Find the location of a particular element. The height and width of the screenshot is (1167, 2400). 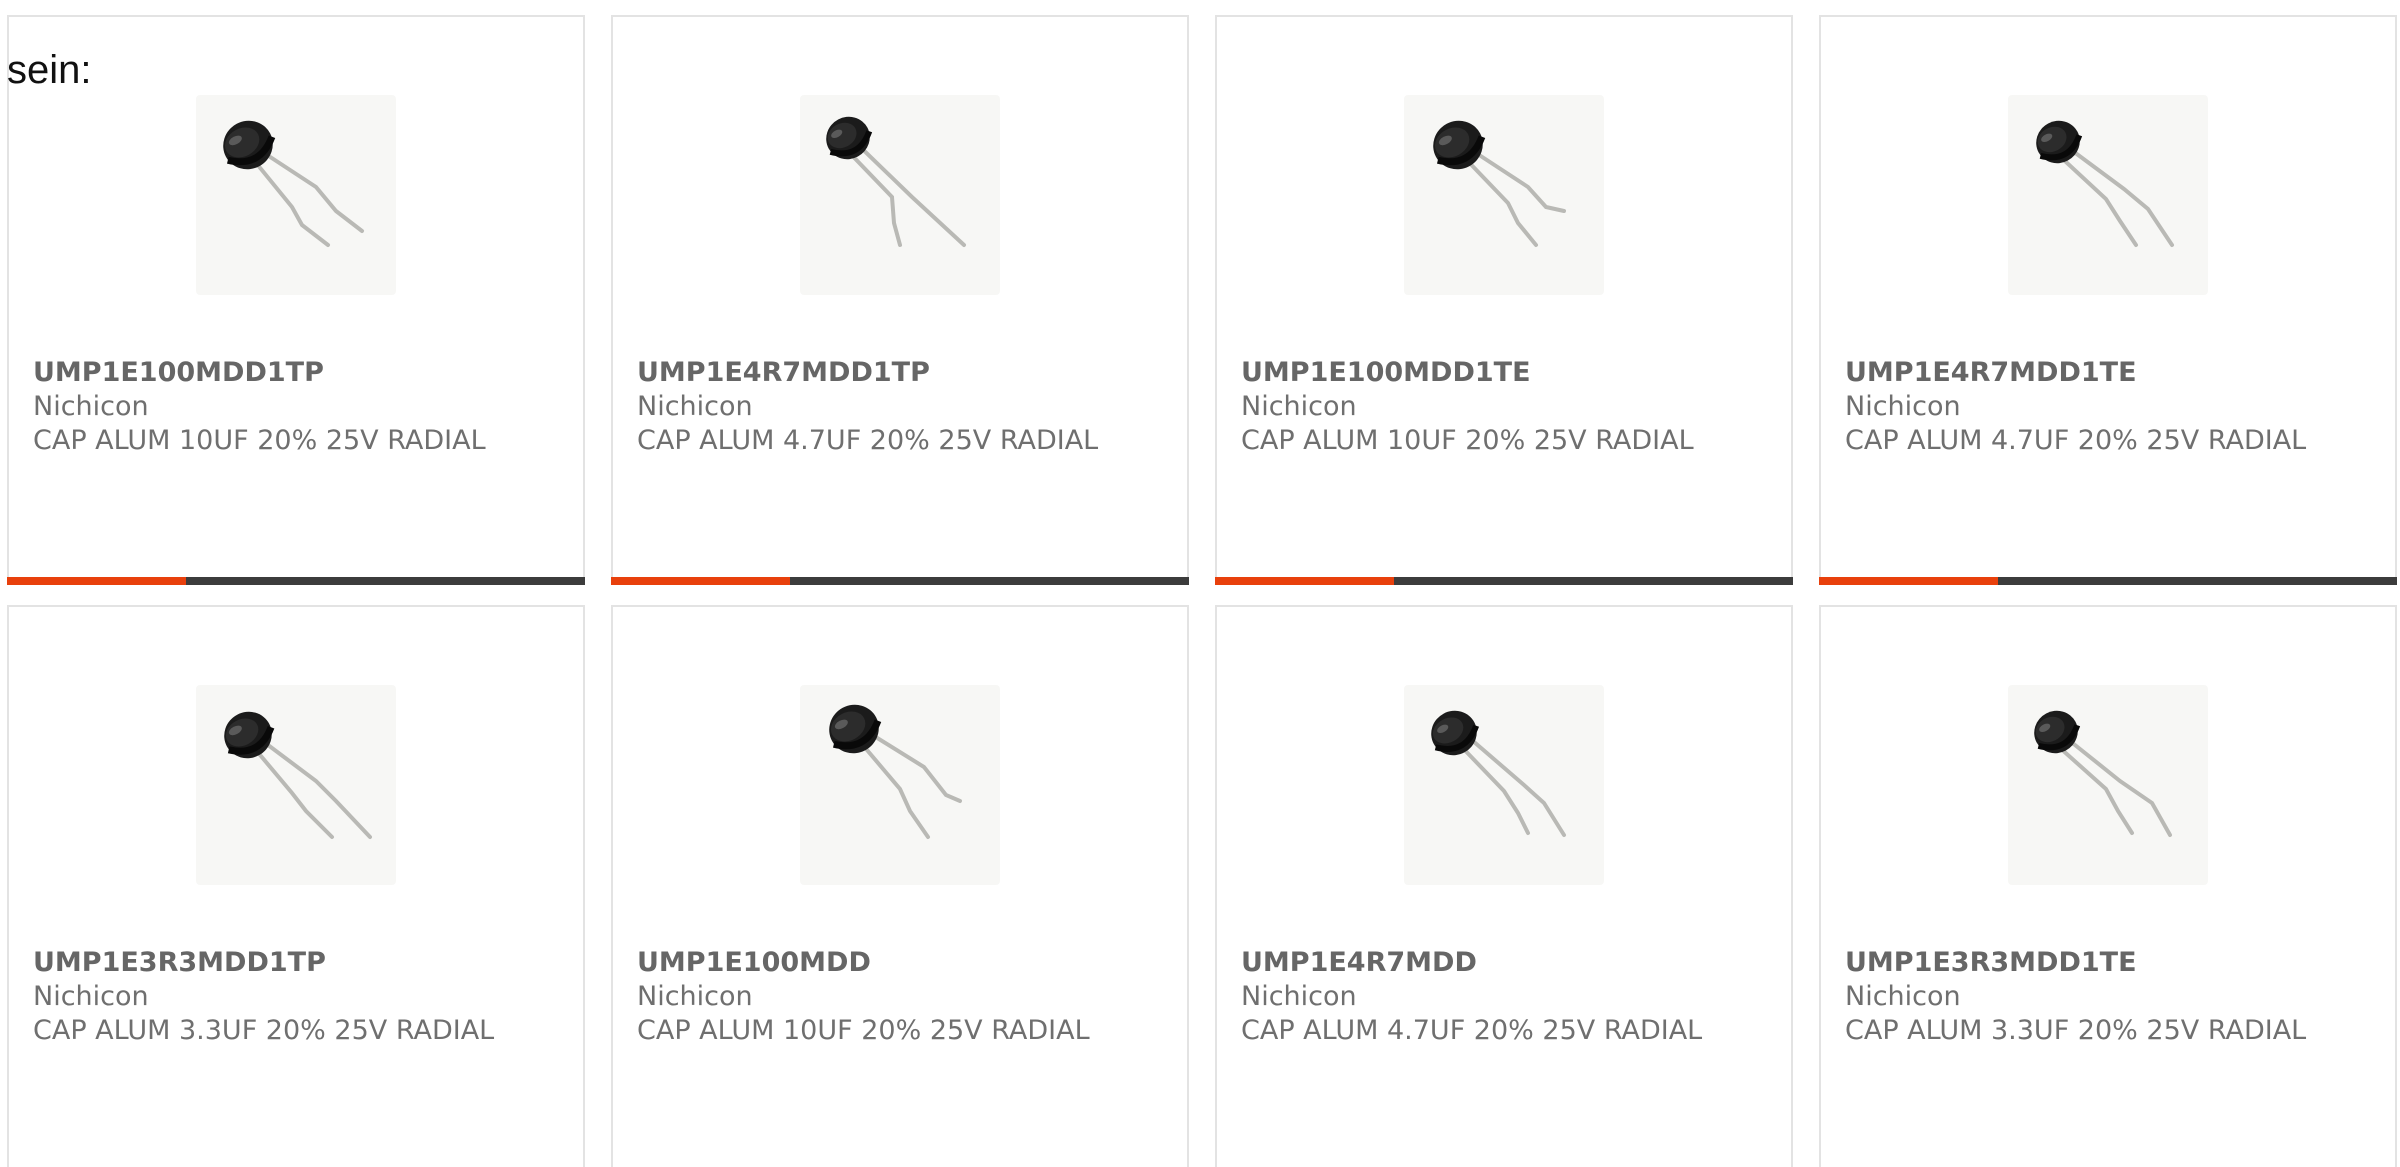

part-number: UMP1E100MDD1TE is located at coordinates (1508, 373).